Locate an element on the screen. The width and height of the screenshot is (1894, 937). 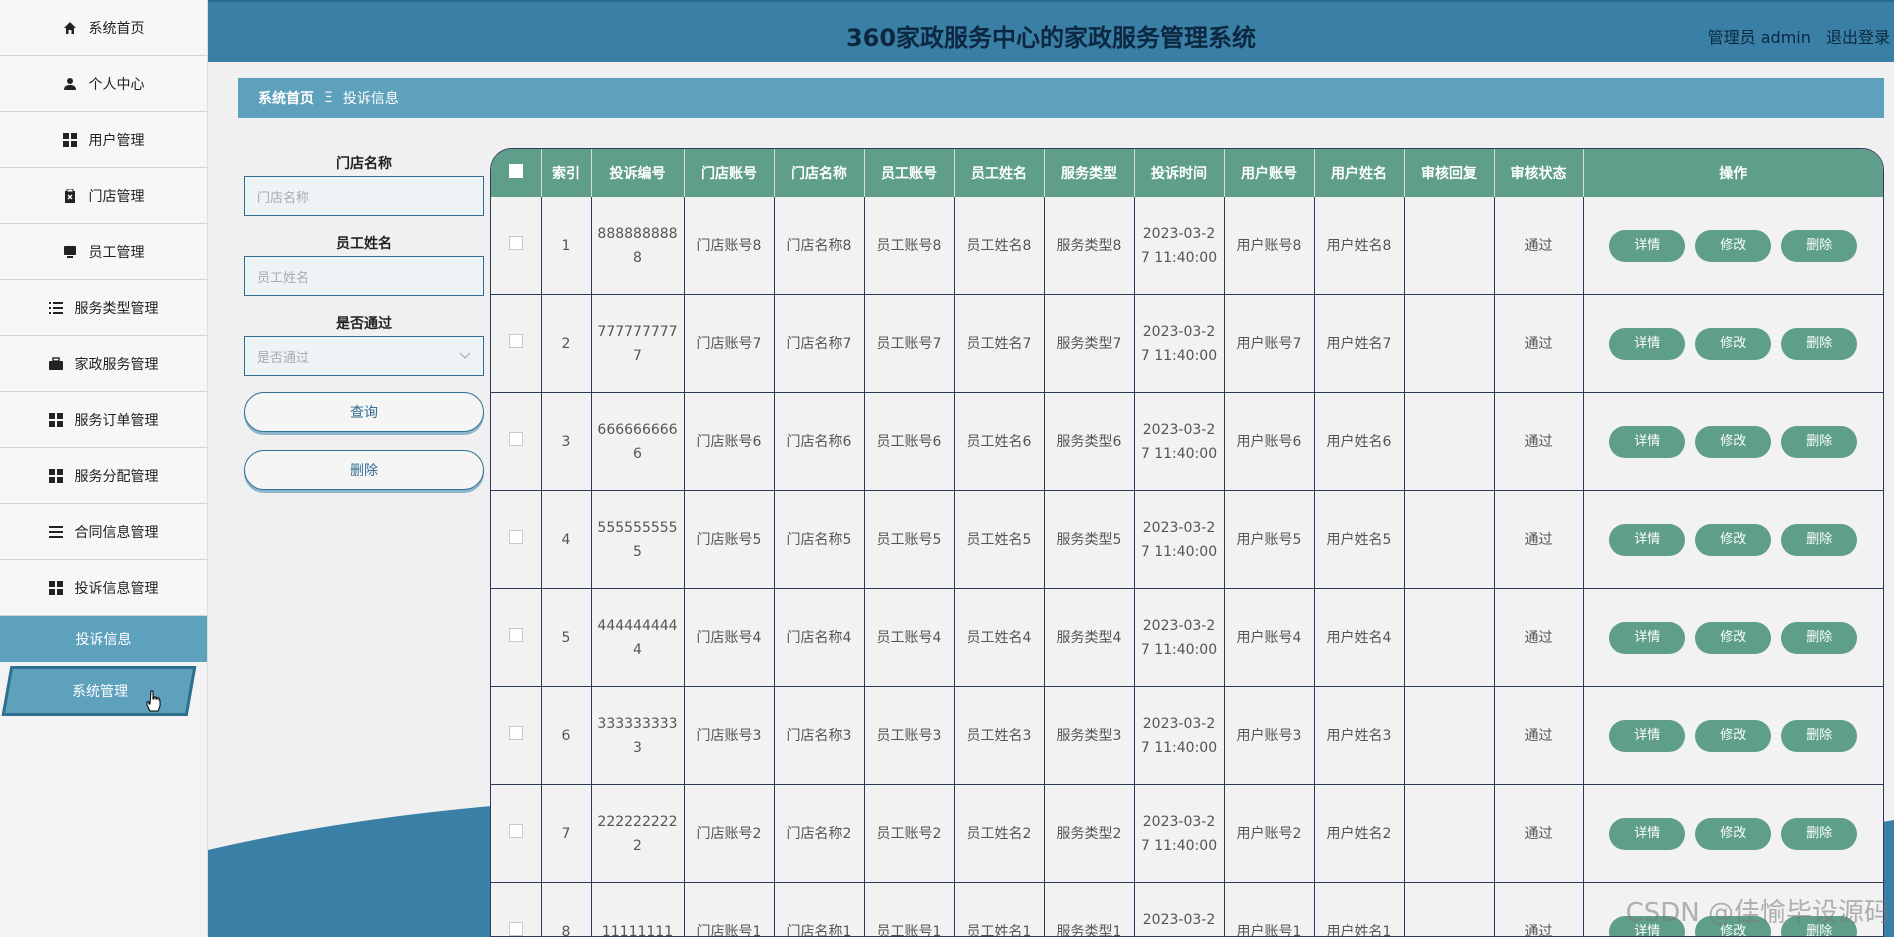
cell-time: 2023-03-27 11:40:00 is located at coordinates (1179, 246).